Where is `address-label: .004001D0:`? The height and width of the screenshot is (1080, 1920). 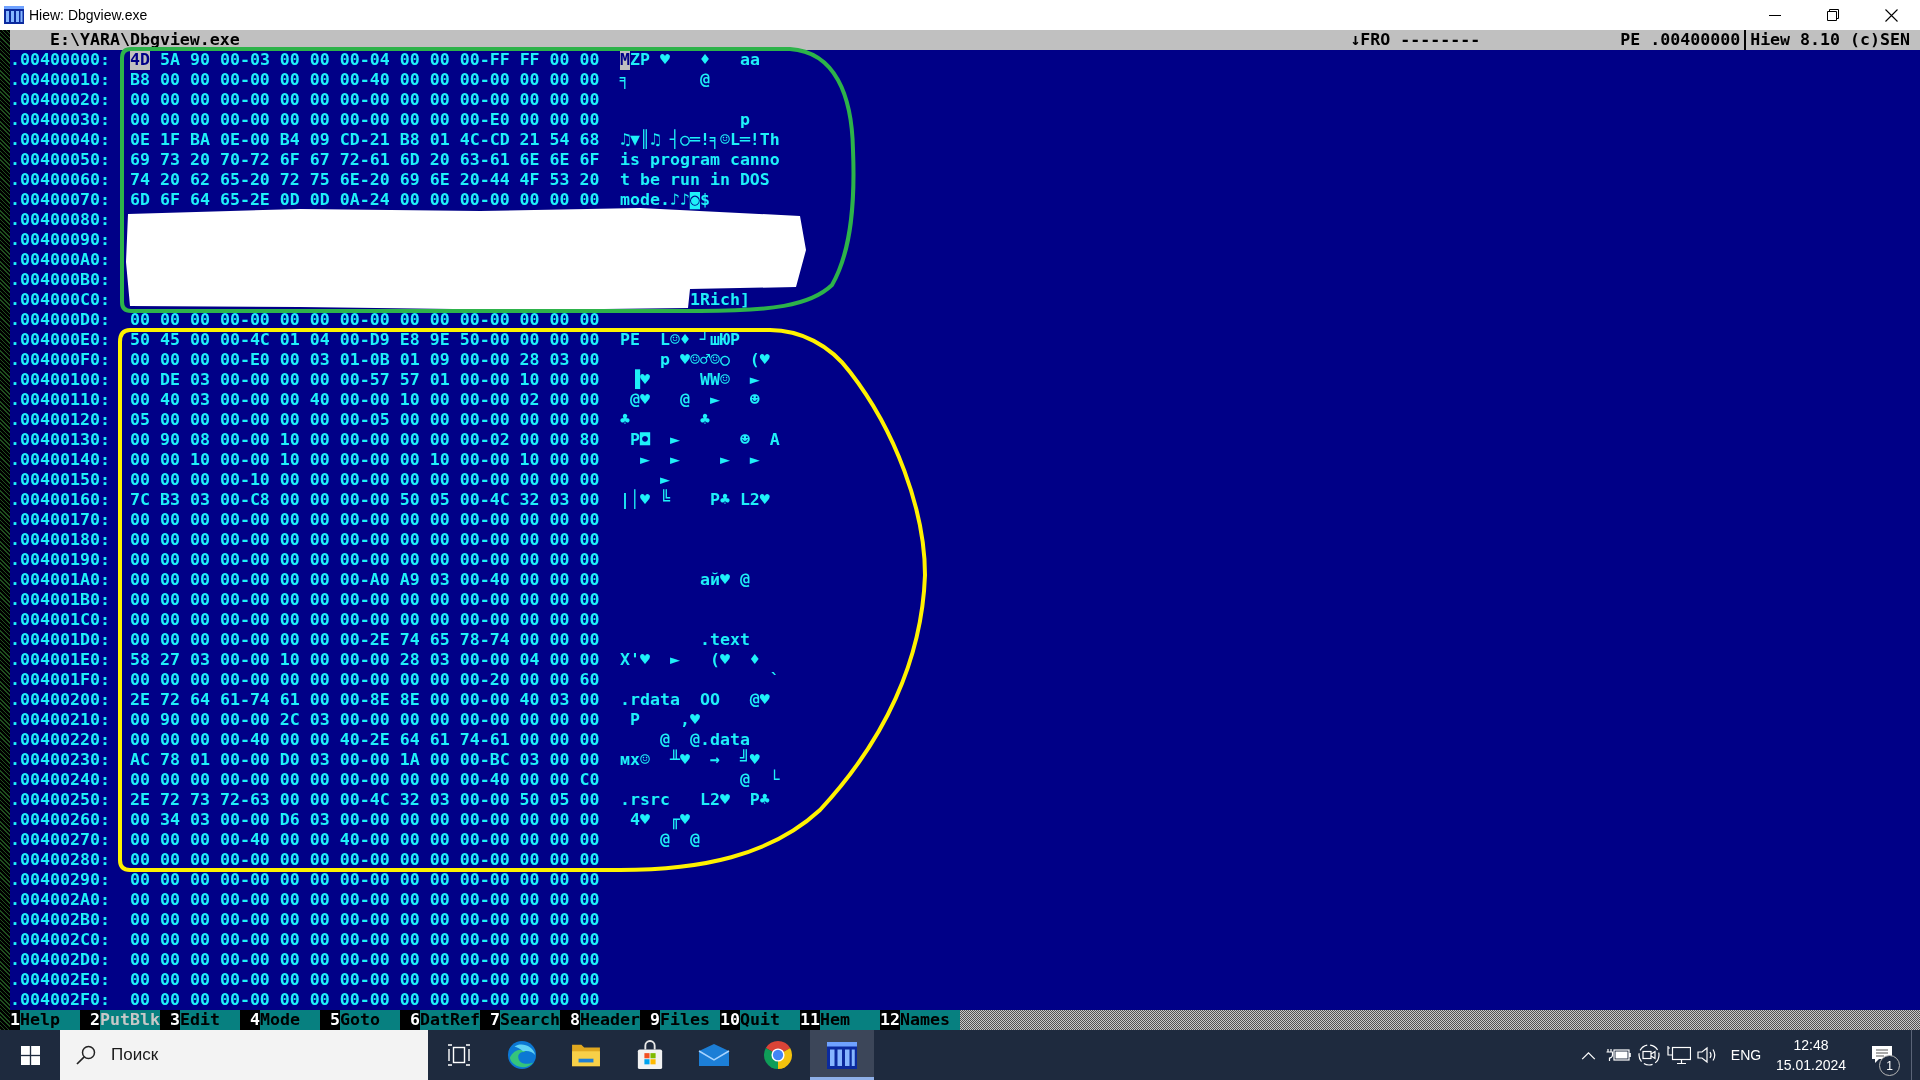 address-label: .004001D0: is located at coordinates (60, 640).